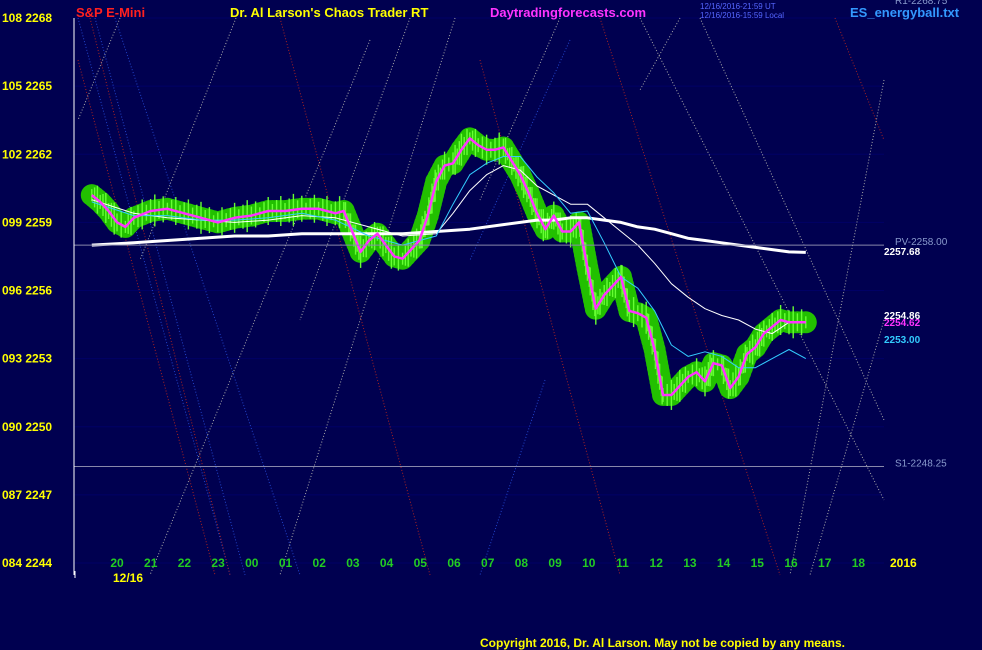 The width and height of the screenshot is (982, 650). I want to click on right-value-label: 2253.00, so click(902, 340).